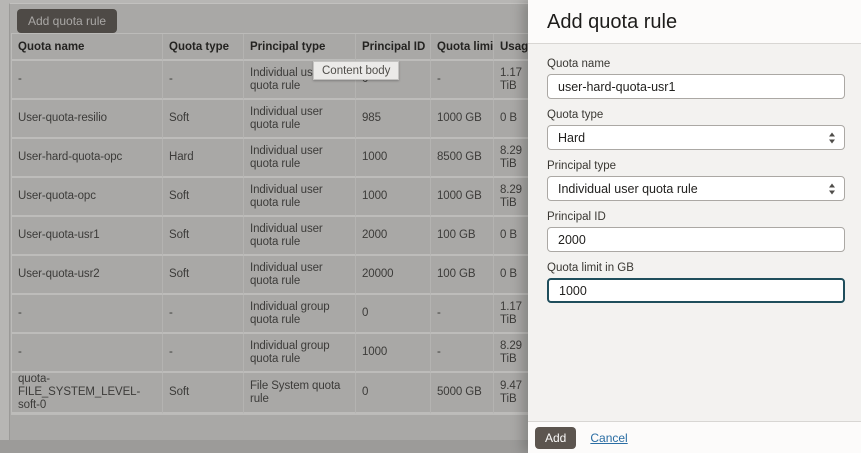 This screenshot has height=453, width=861. Describe the element at coordinates (694, 22) in the screenshot. I see `panel-header: Add quota rule` at that location.